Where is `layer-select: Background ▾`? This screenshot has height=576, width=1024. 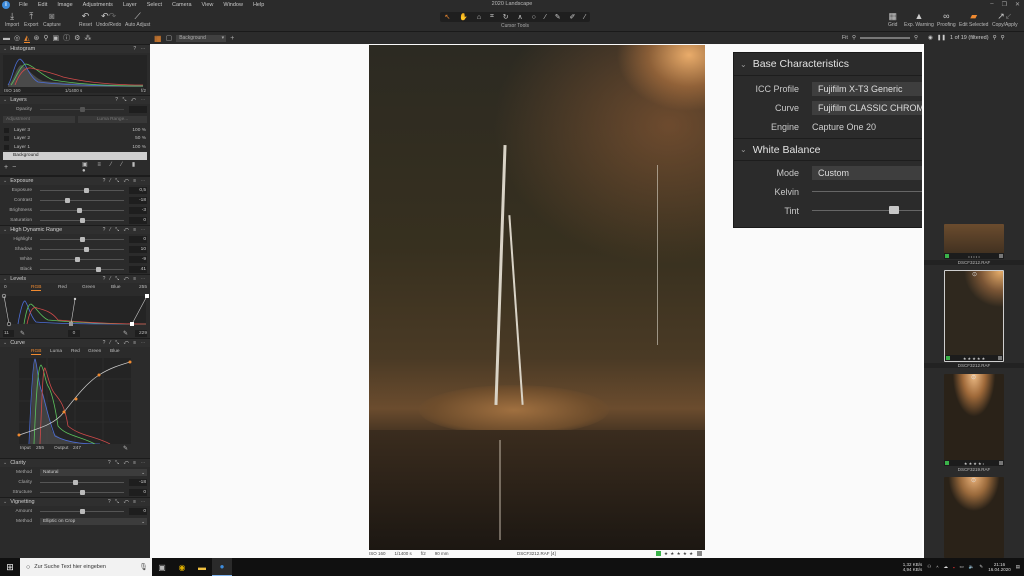 layer-select: Background ▾ is located at coordinates (201, 38).